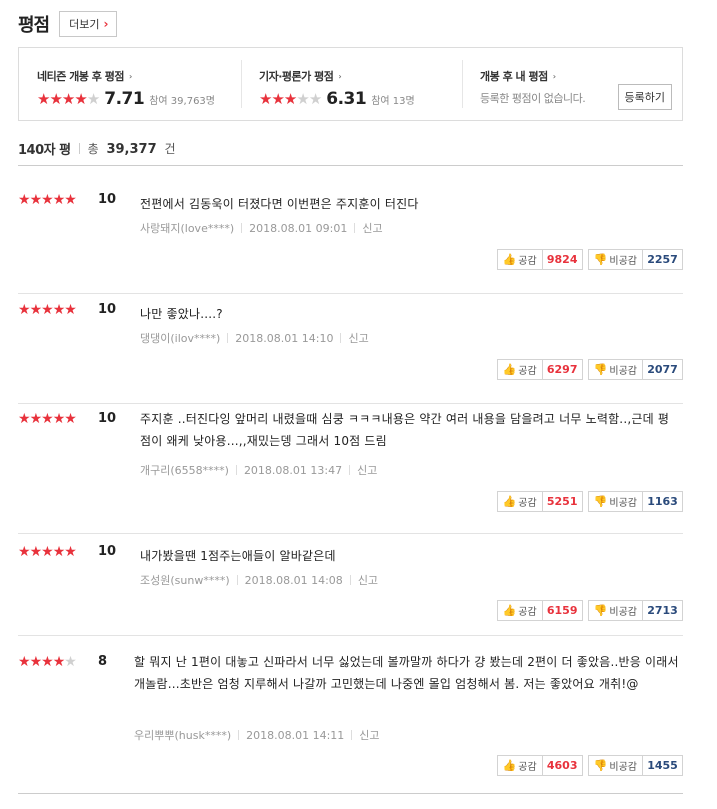 This screenshot has width=717, height=809. I want to click on review-author: 사랑돼지(love****), so click(187, 228).